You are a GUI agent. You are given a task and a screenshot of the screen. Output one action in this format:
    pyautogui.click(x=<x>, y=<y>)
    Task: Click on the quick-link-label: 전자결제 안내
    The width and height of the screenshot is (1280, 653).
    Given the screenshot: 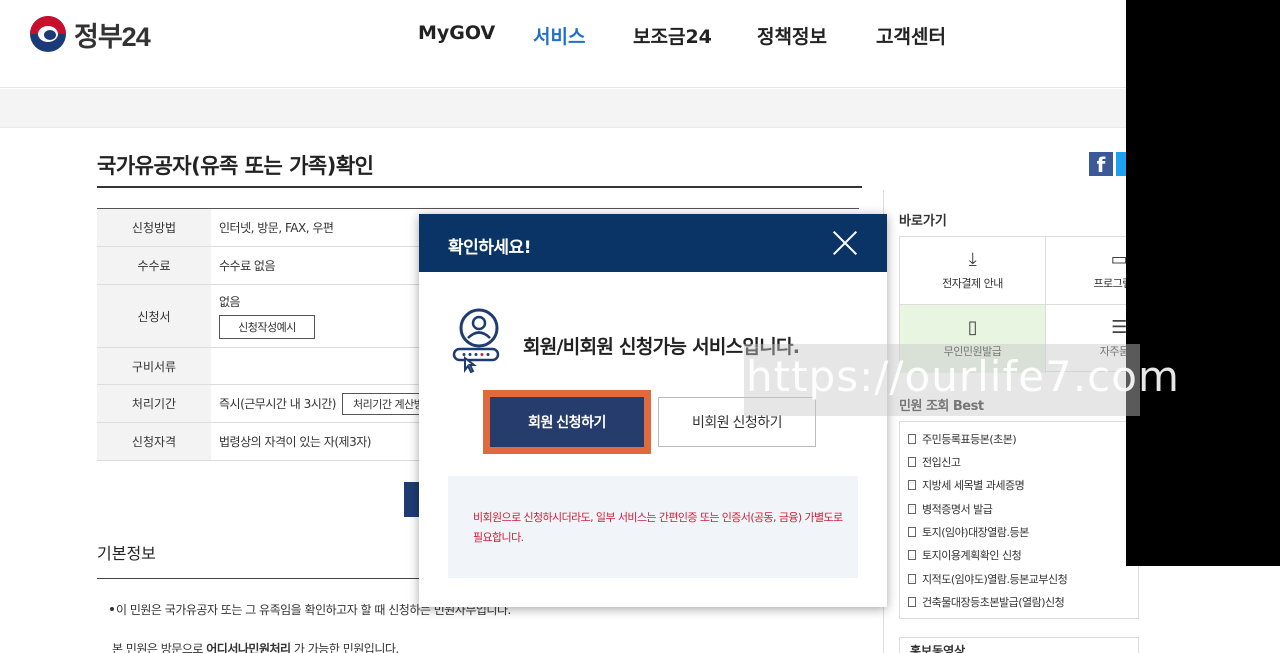 What is the action you would take?
    pyautogui.click(x=972, y=283)
    